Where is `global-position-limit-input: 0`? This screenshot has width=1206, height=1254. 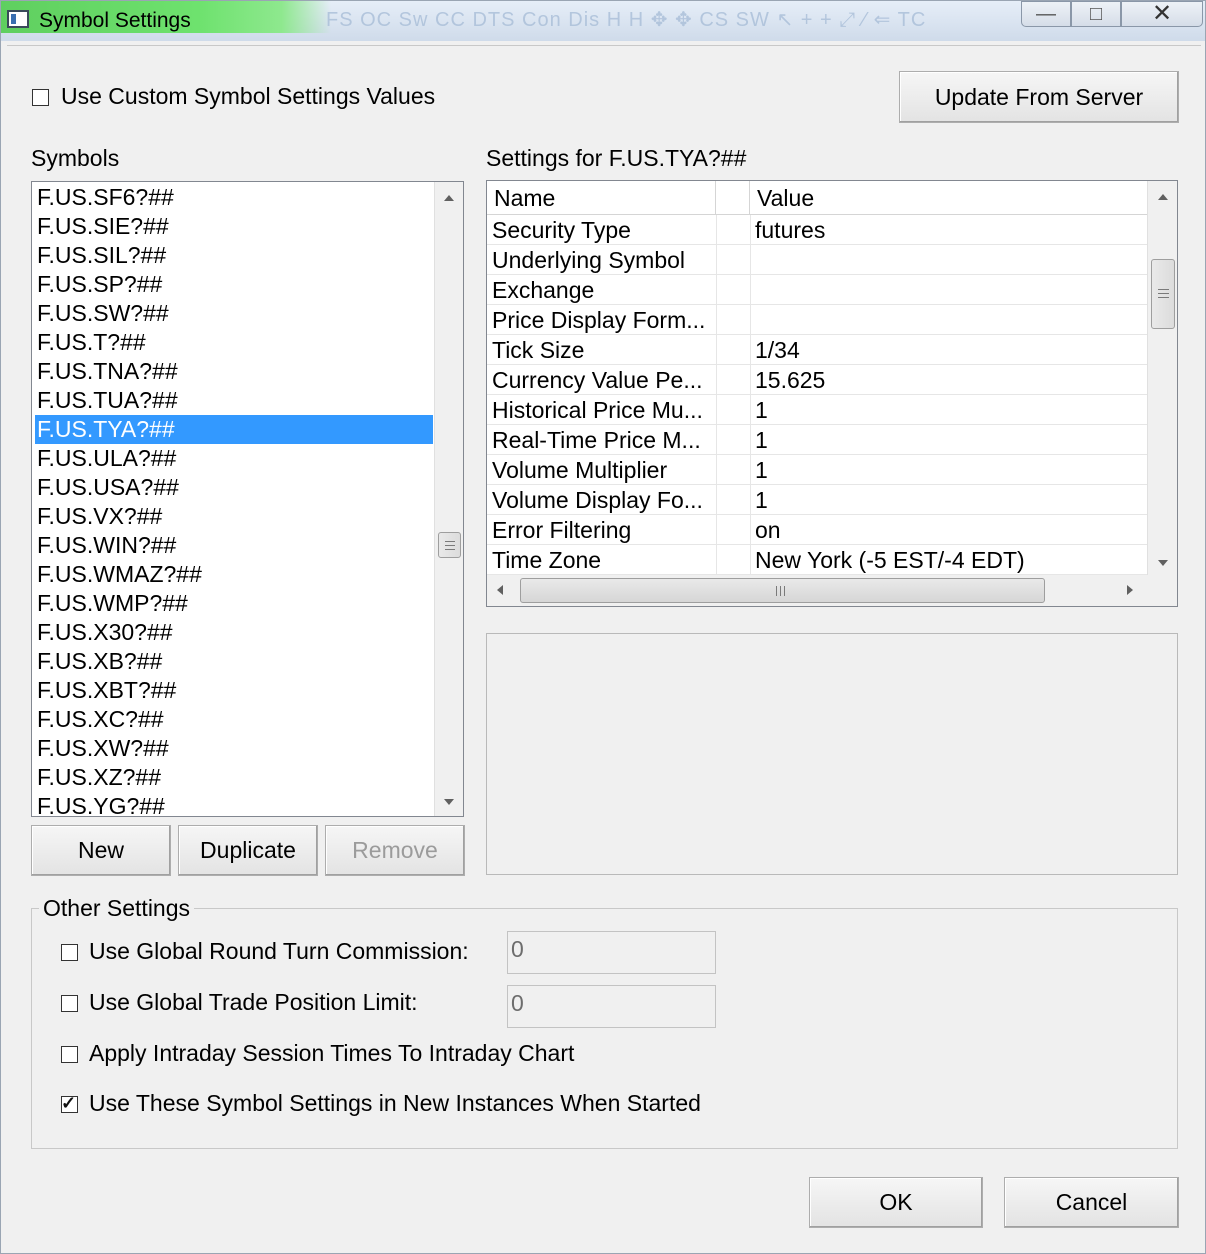 global-position-limit-input: 0 is located at coordinates (611, 1006).